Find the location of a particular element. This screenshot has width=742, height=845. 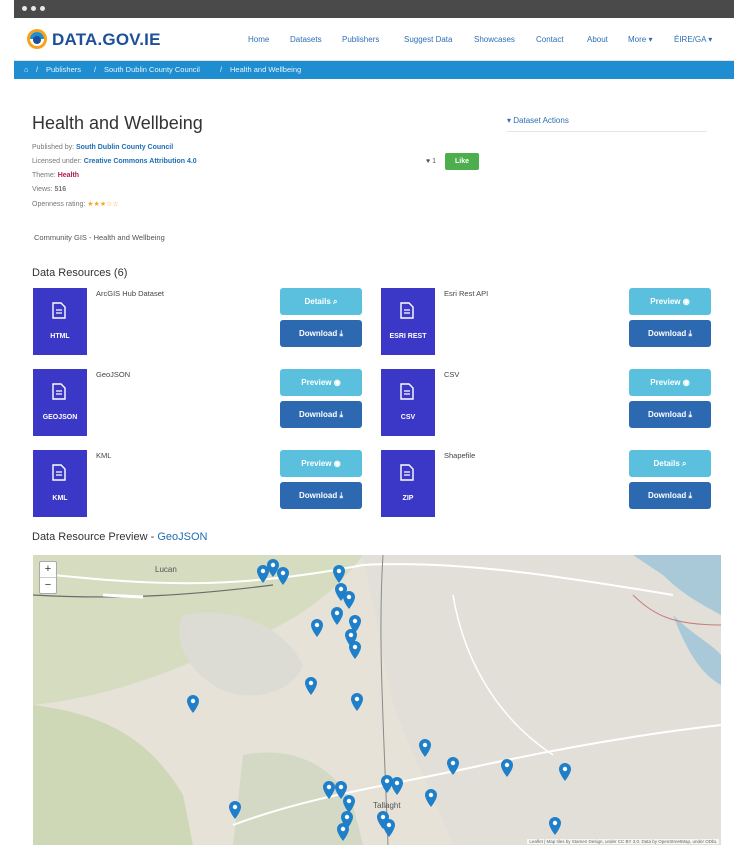

resource-format-icon: HTML is located at coordinates (60, 321).